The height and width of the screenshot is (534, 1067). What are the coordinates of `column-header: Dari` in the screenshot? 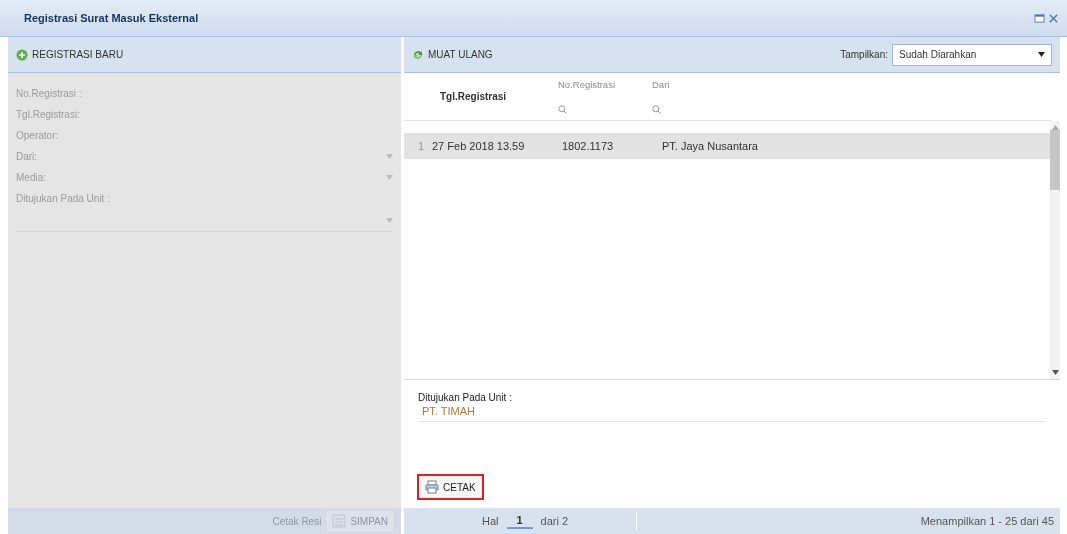 It's located at (852, 84).